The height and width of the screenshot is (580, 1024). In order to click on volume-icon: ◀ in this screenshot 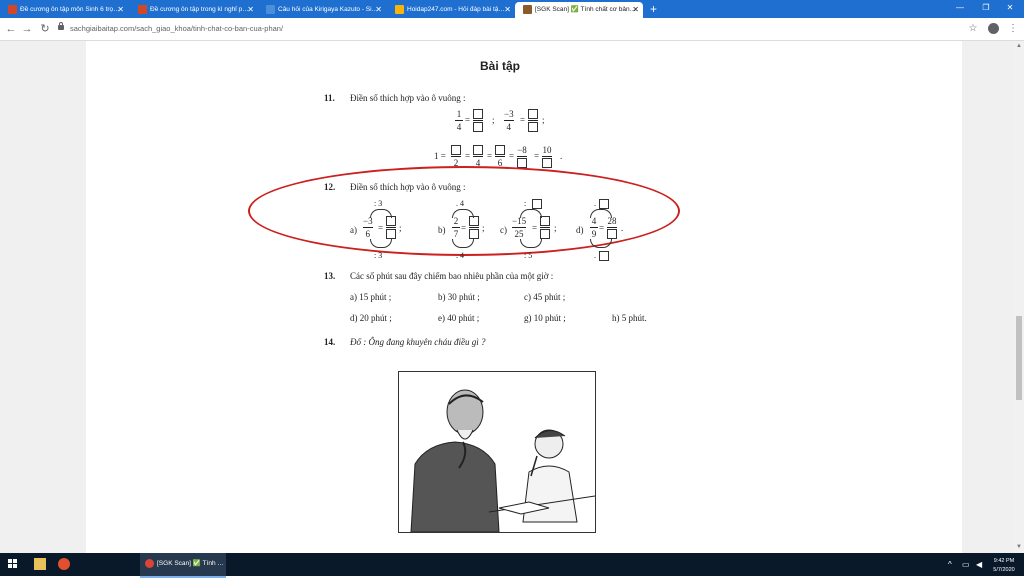, I will do `click(979, 564)`.